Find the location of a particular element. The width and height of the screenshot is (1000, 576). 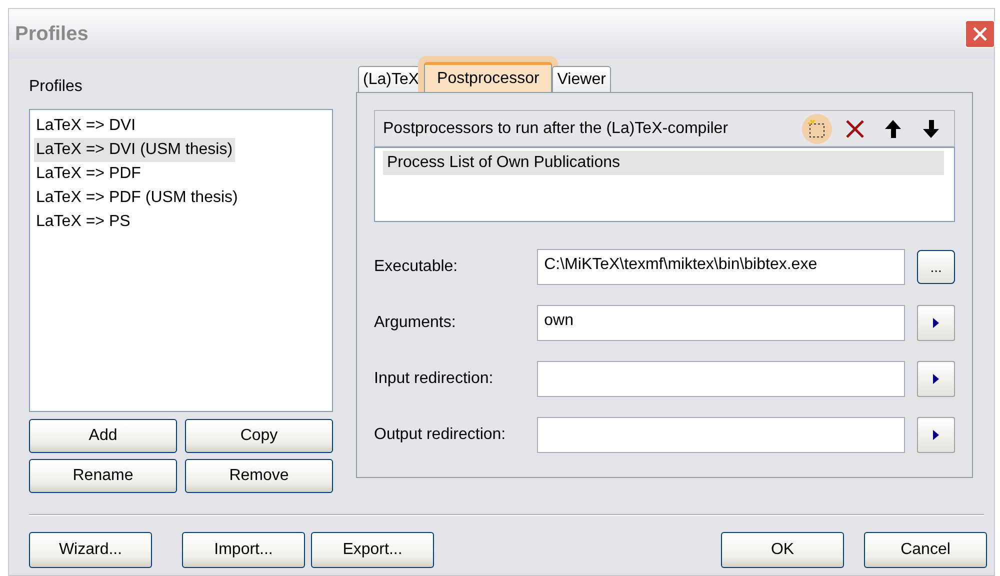

profile-button: Copy is located at coordinates (259, 436).